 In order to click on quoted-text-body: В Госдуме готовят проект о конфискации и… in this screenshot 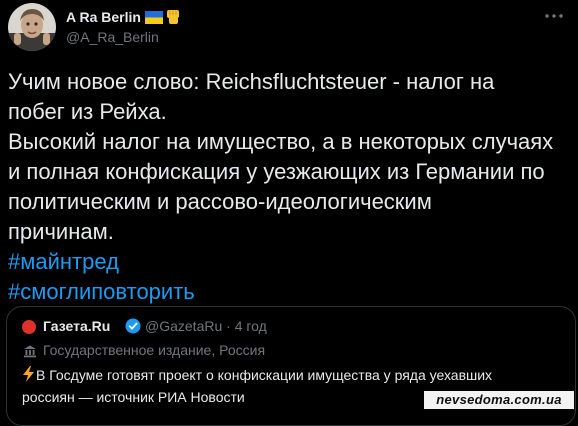, I will do `click(257, 386)`.